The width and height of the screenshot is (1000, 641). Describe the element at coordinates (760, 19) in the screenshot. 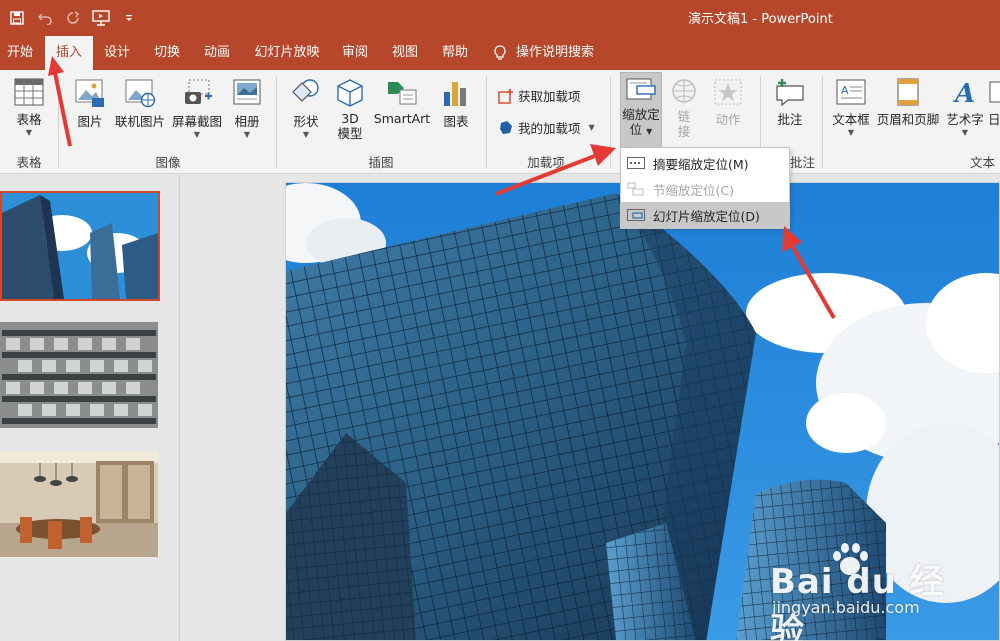

I see `window-title: 演示文稿1 - PowerPoint` at that location.